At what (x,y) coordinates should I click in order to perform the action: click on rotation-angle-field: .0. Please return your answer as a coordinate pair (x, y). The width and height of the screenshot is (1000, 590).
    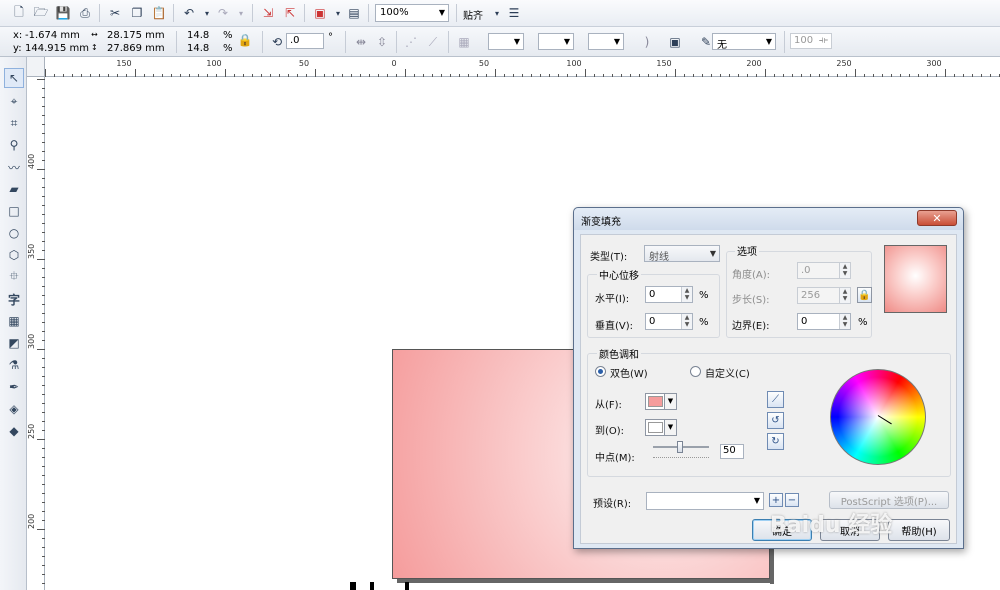
    Looking at the image, I should click on (305, 41).